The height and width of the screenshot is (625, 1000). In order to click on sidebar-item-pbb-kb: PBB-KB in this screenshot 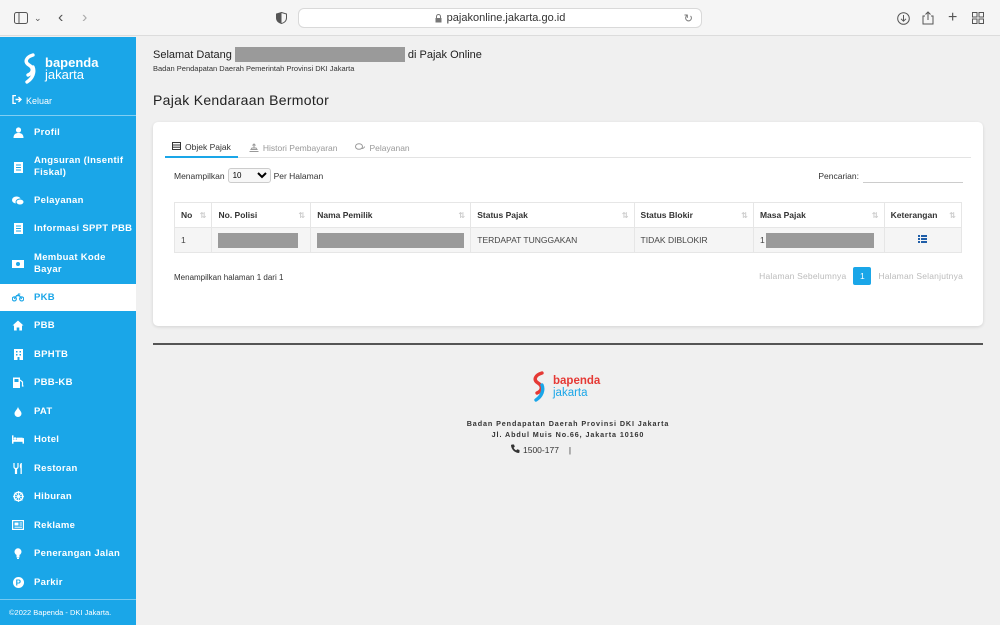, I will do `click(68, 382)`.